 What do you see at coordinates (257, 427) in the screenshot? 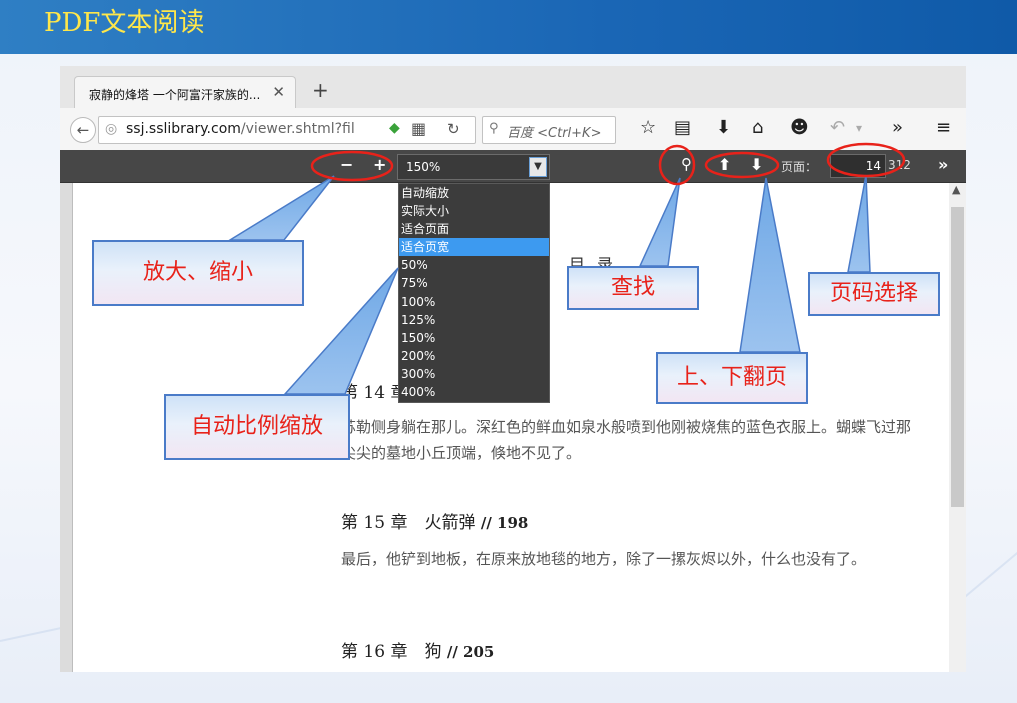
I see `auto-zoom-callout: 自动比例缩放` at bounding box center [257, 427].